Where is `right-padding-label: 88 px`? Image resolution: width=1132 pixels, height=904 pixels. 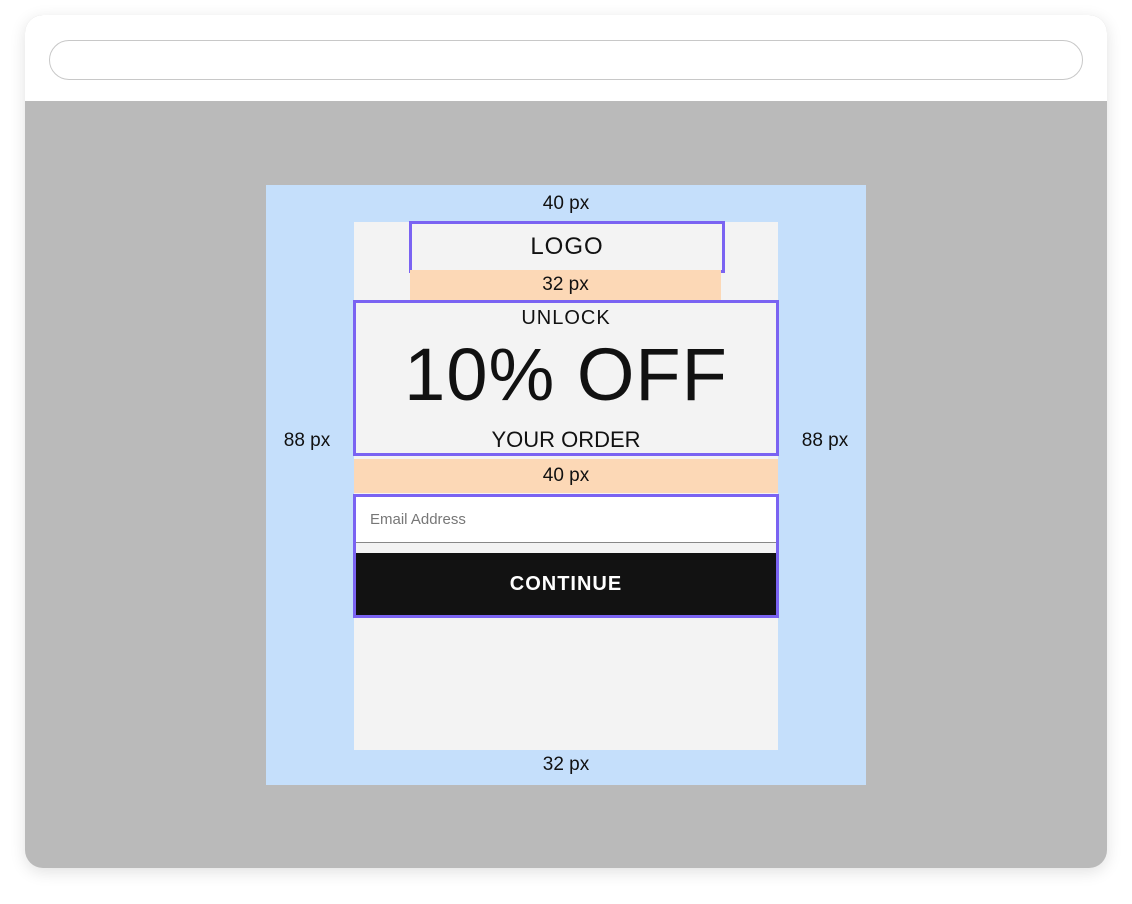 right-padding-label: 88 px is located at coordinates (825, 440).